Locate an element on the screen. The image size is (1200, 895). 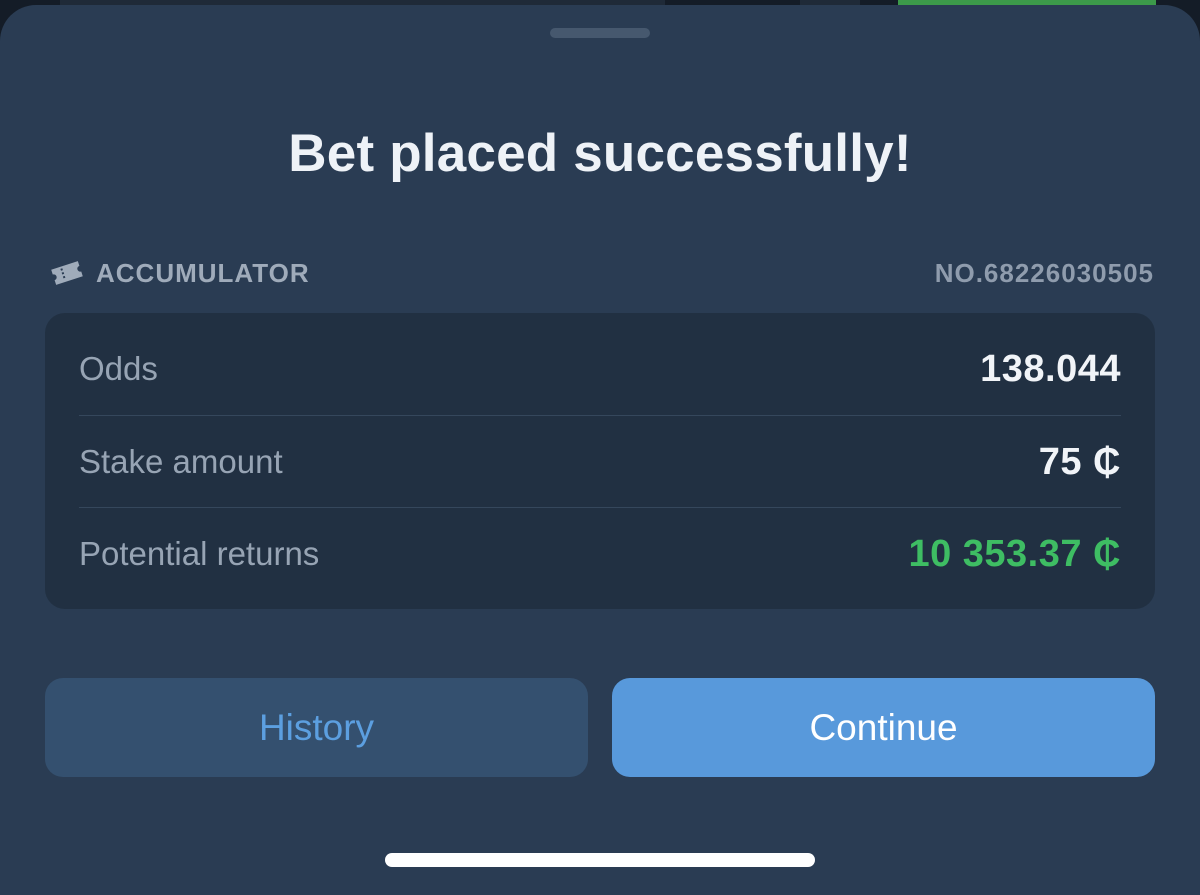
ticket-icon is located at coordinates (67, 273).